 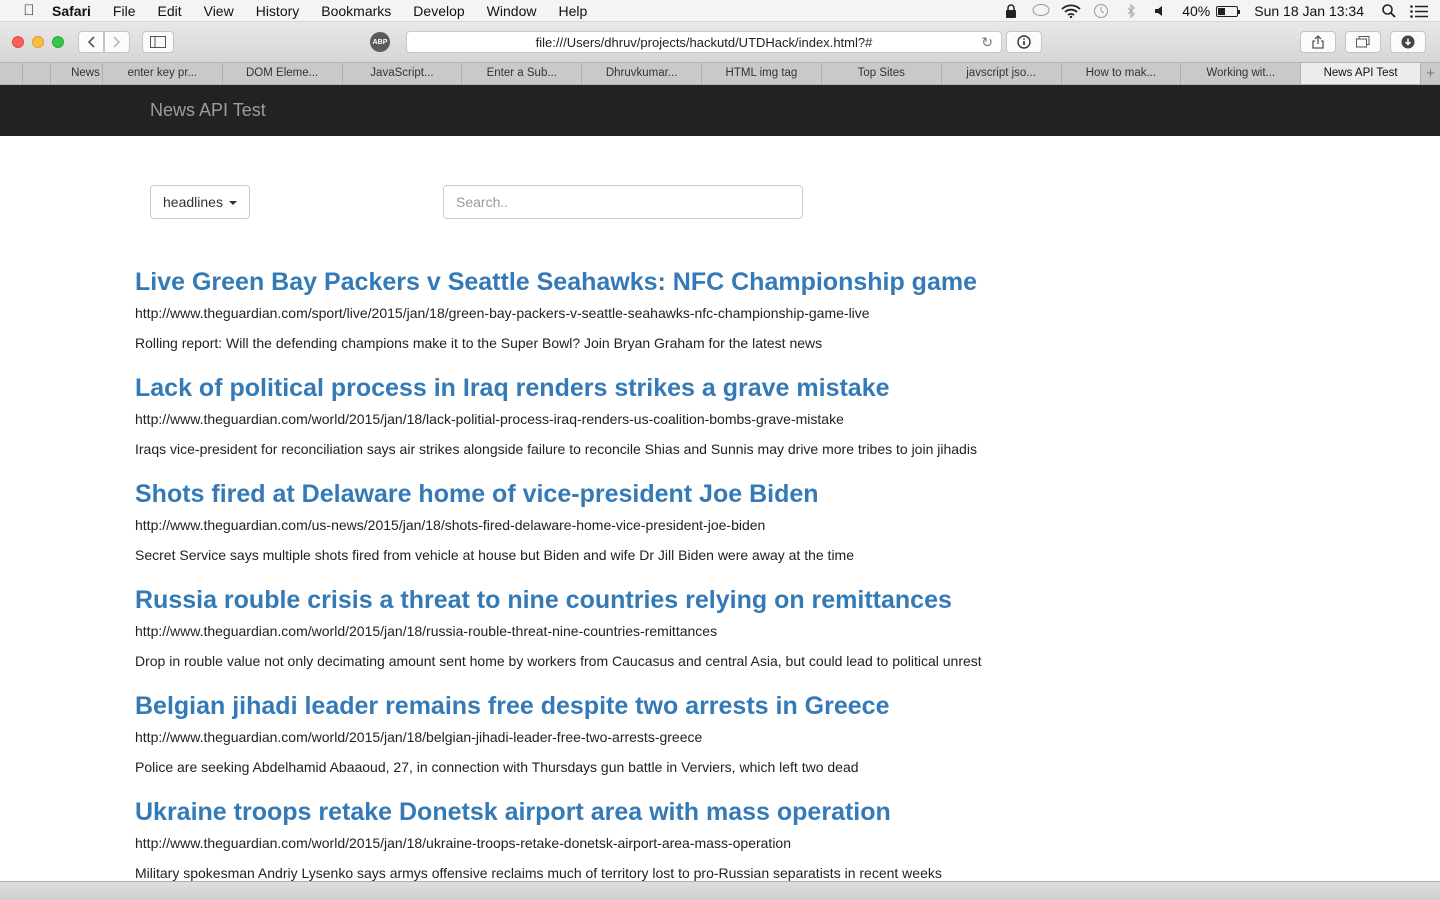 I want to click on bluetooth-icon, so click(x=1131, y=11).